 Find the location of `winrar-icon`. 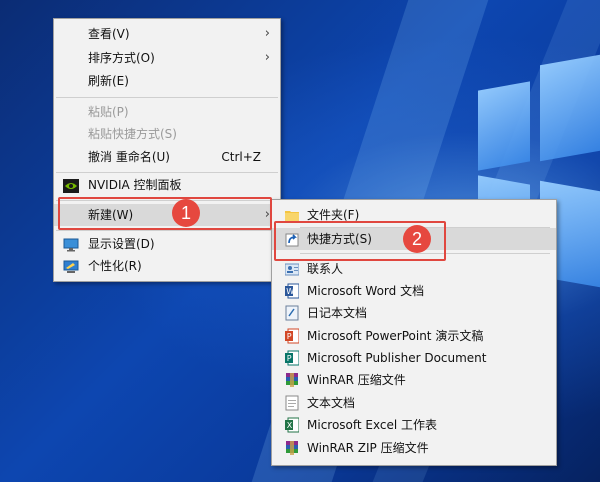

winrar-icon is located at coordinates (292, 380).